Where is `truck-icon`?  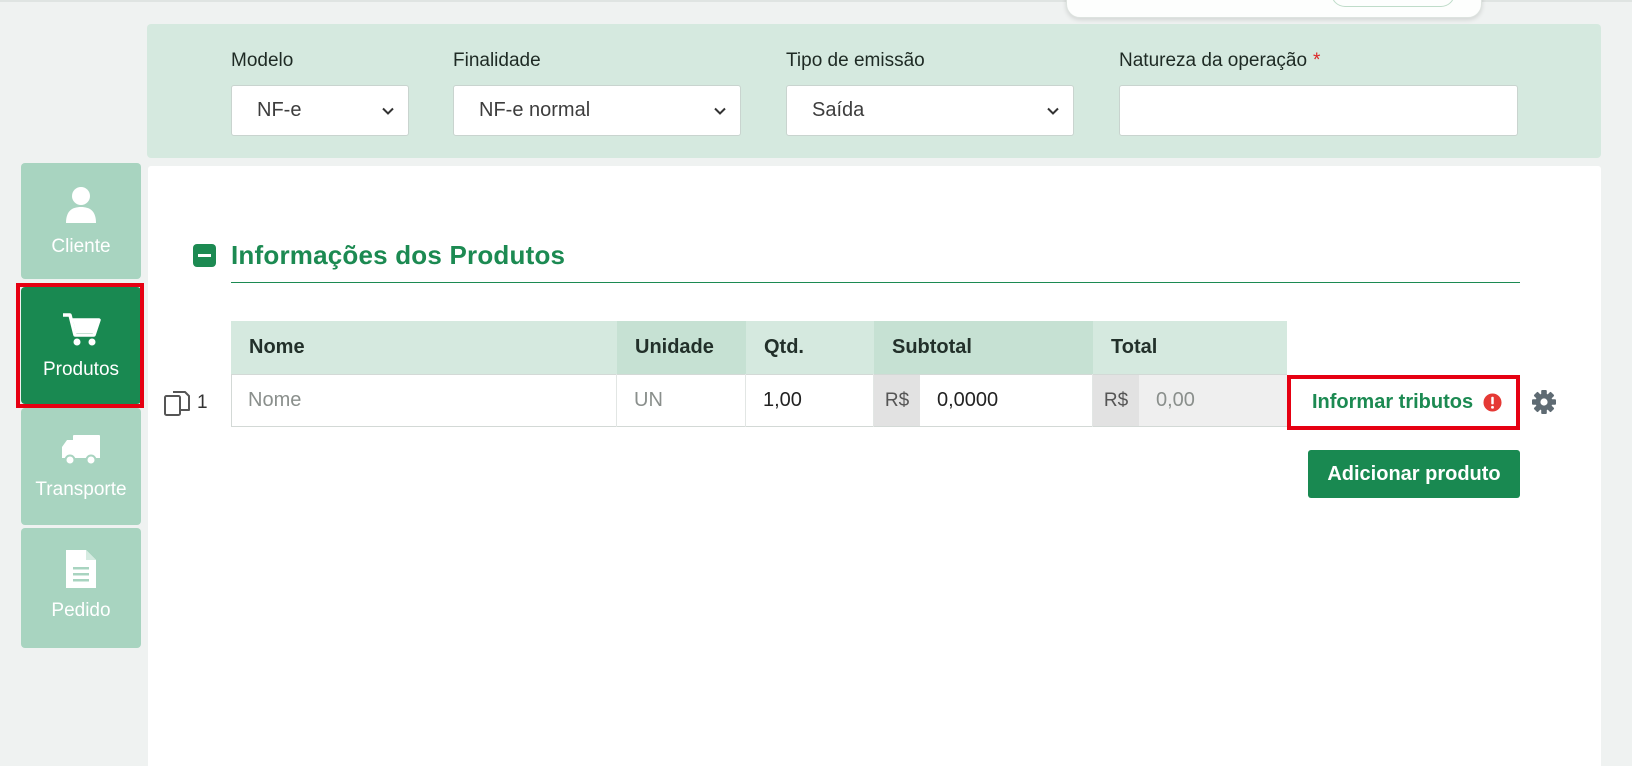 truck-icon is located at coordinates (81, 453).